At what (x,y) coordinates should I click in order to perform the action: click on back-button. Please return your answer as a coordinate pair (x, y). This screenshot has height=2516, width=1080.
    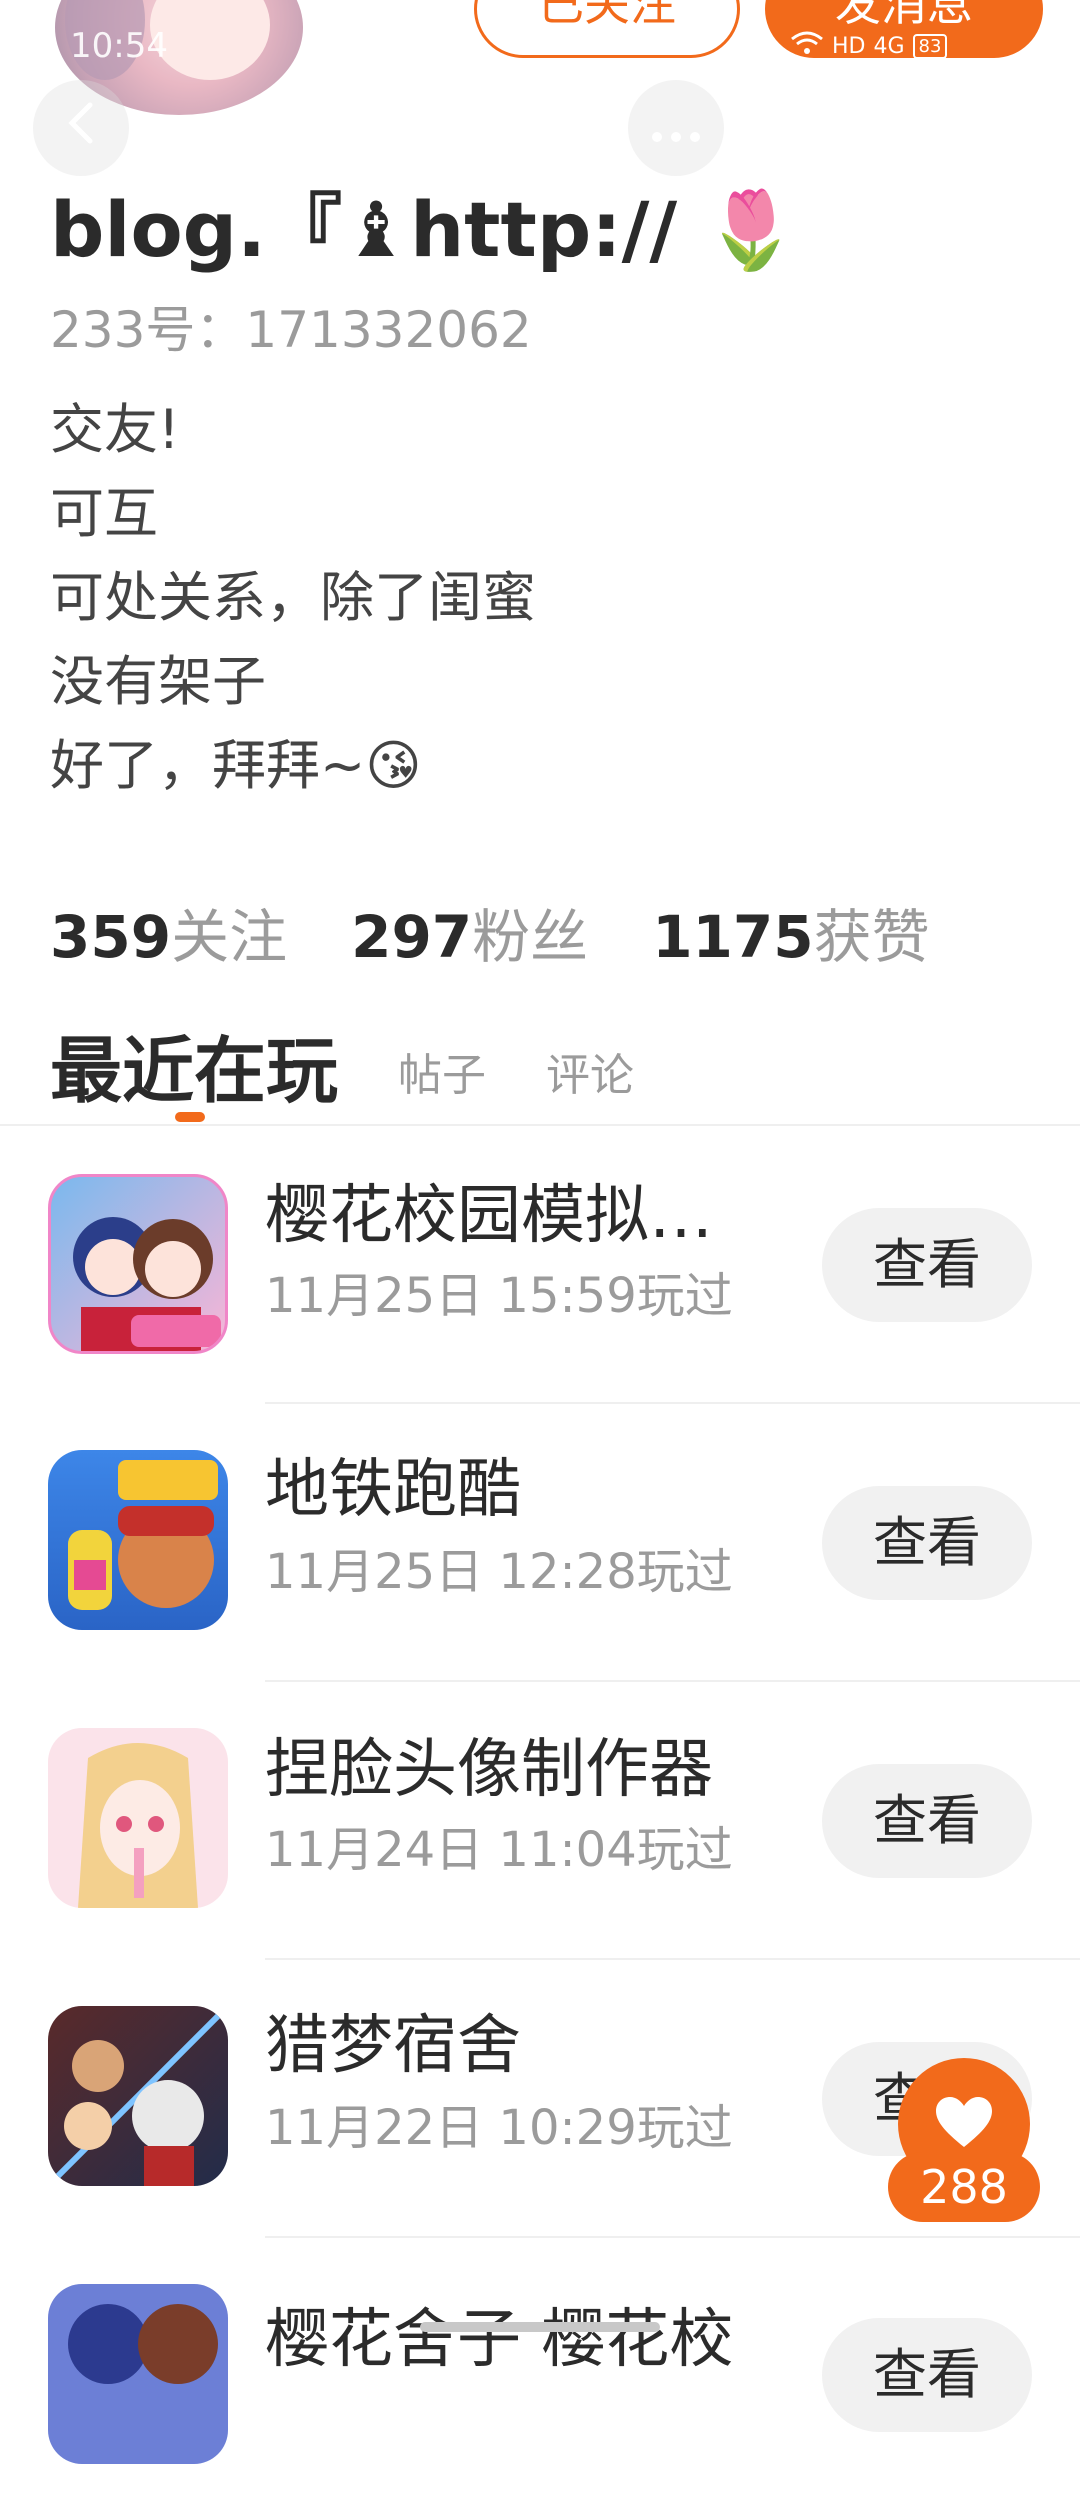
    Looking at the image, I should click on (81, 128).